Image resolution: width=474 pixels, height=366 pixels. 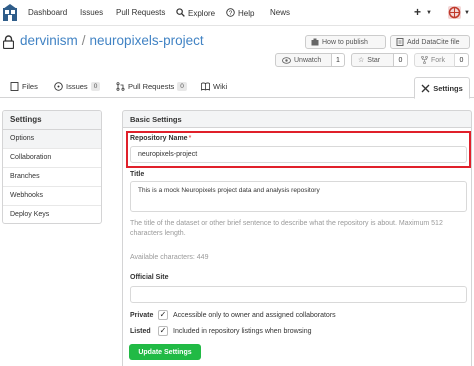 I want to click on tab-issues-label: Issues, so click(x=77, y=86).